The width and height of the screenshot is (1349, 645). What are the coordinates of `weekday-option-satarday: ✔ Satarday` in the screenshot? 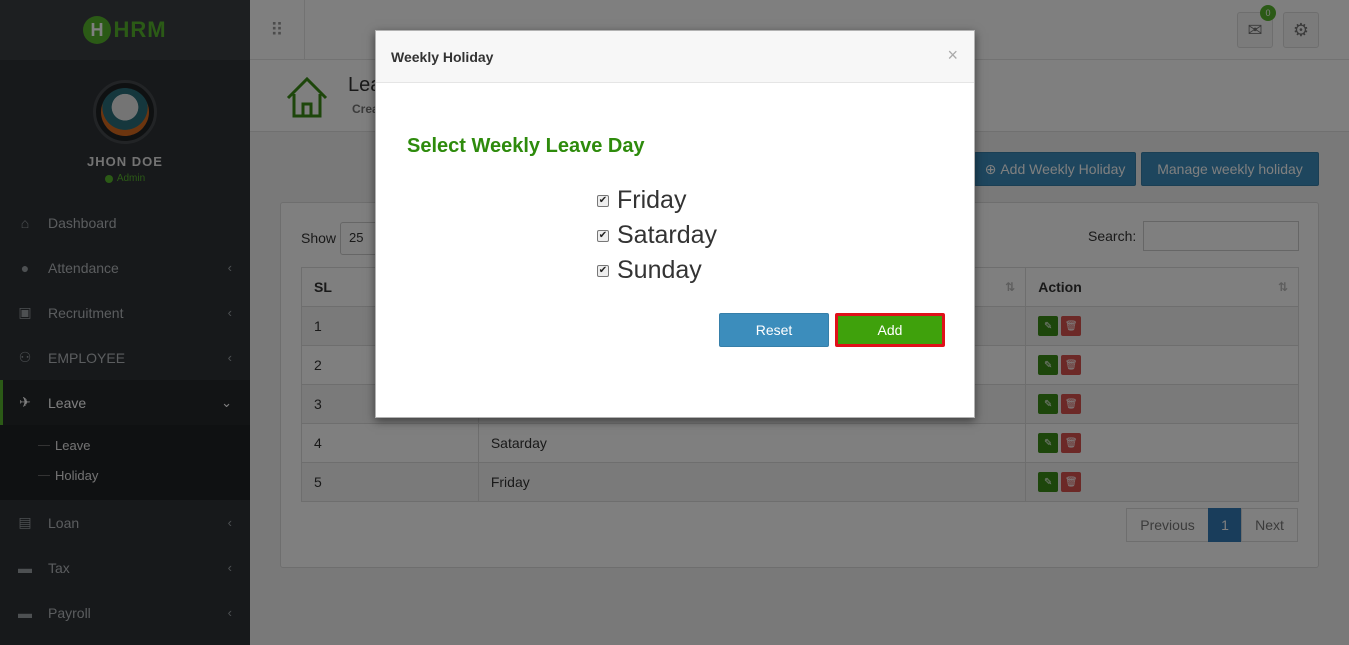 It's located at (657, 235).